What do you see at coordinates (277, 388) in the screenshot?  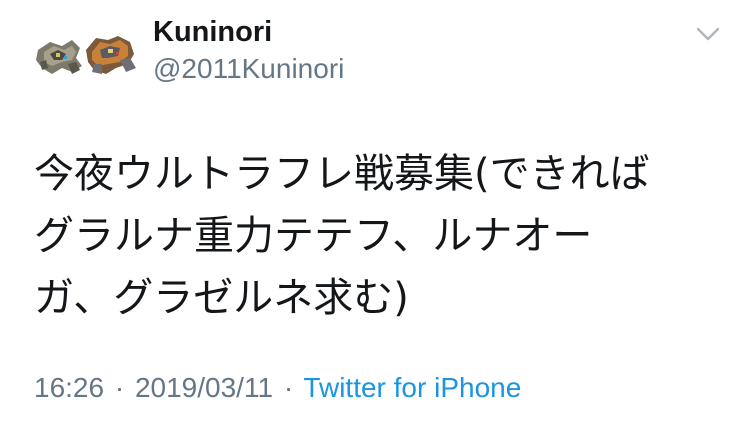 I see `tweet-meta: 16:26 · 2019/03/11 · Twitter for iPhone` at bounding box center [277, 388].